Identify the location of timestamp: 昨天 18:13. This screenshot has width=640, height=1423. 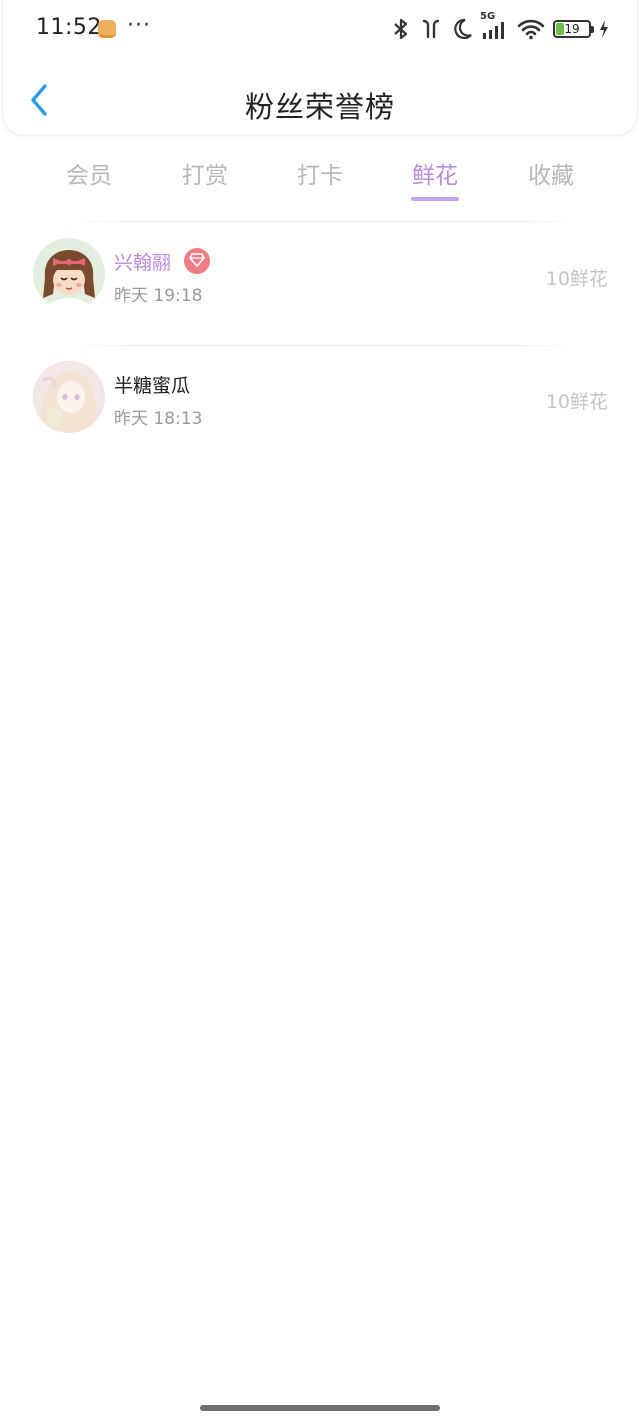
(158, 419).